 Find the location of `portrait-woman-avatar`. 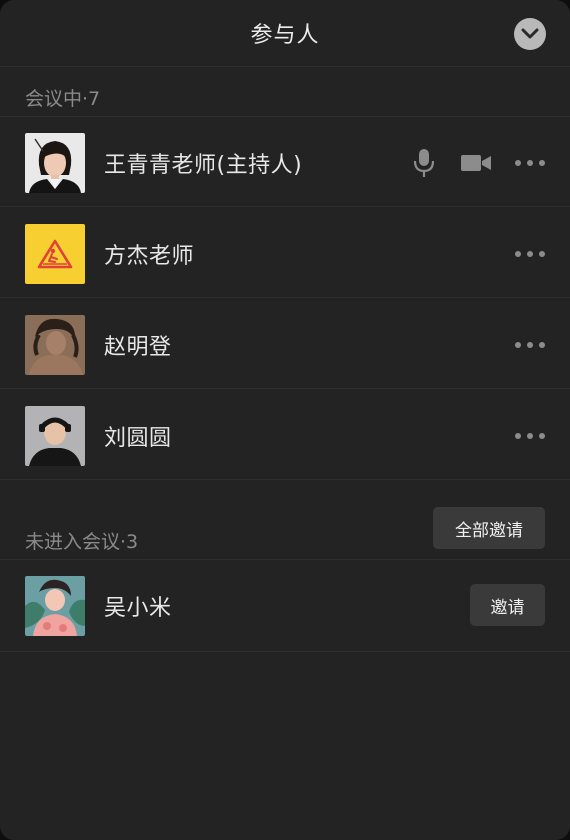

portrait-woman-avatar is located at coordinates (55, 162).